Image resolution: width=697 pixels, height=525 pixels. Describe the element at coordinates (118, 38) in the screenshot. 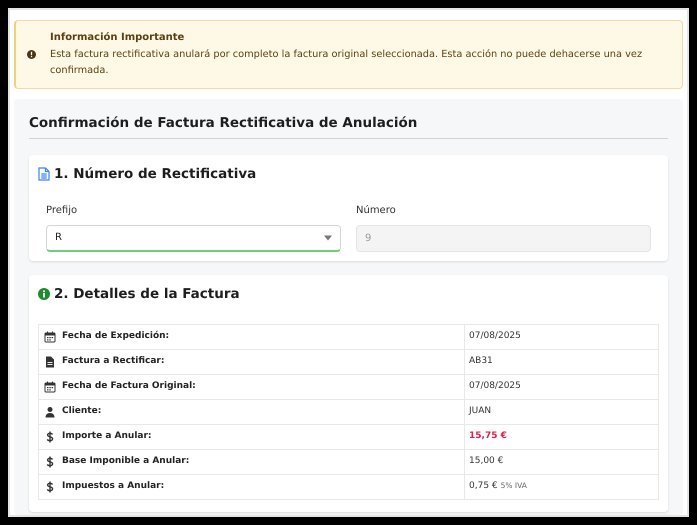

I see `alert-title: Información Importante` at that location.